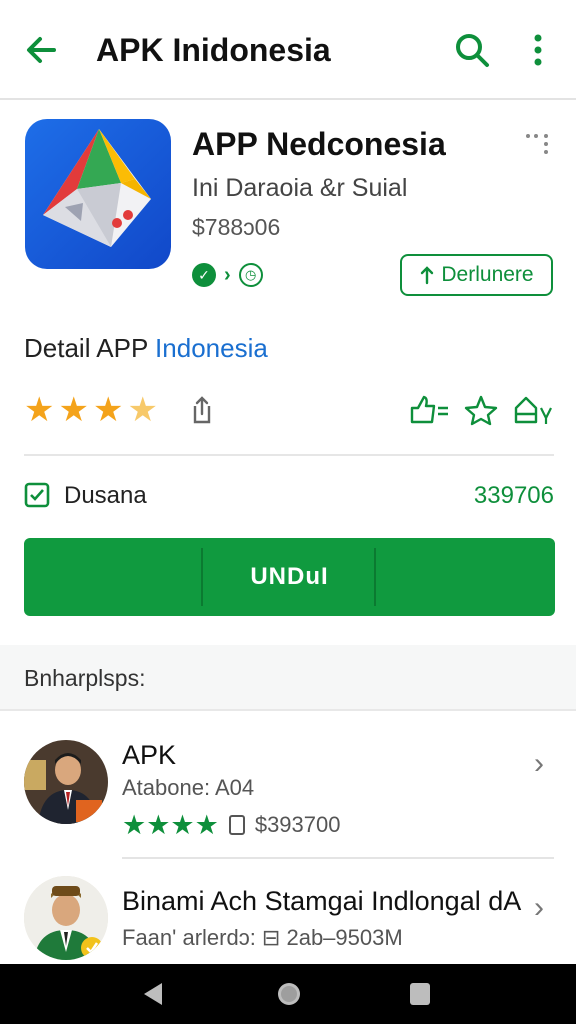  Describe the element at coordinates (429, 410) in the screenshot. I see `thumbs-up-icon` at that location.